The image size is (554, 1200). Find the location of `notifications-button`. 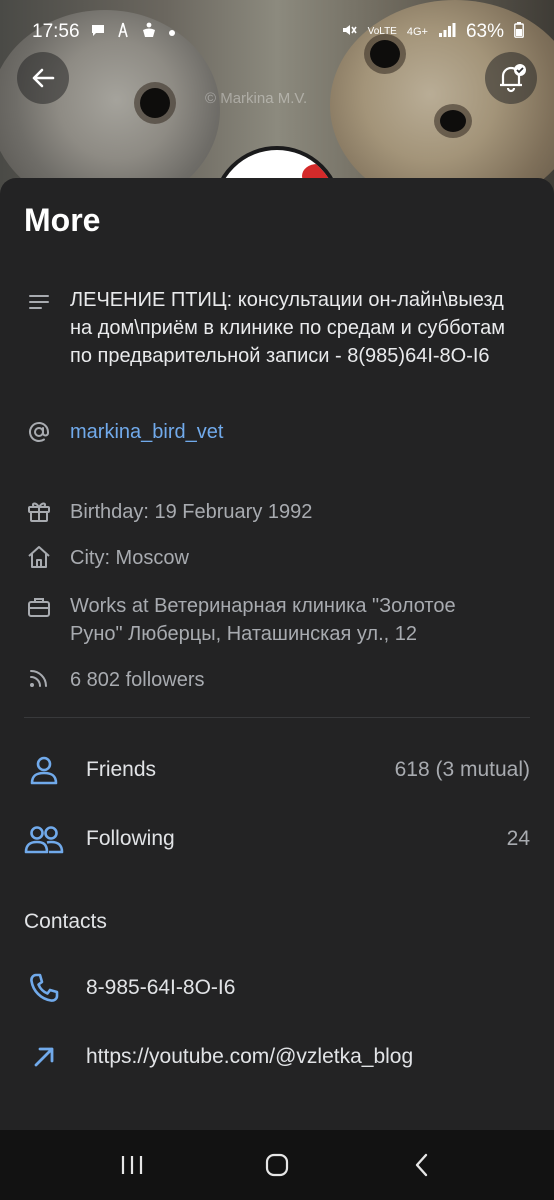

notifications-button is located at coordinates (511, 78).